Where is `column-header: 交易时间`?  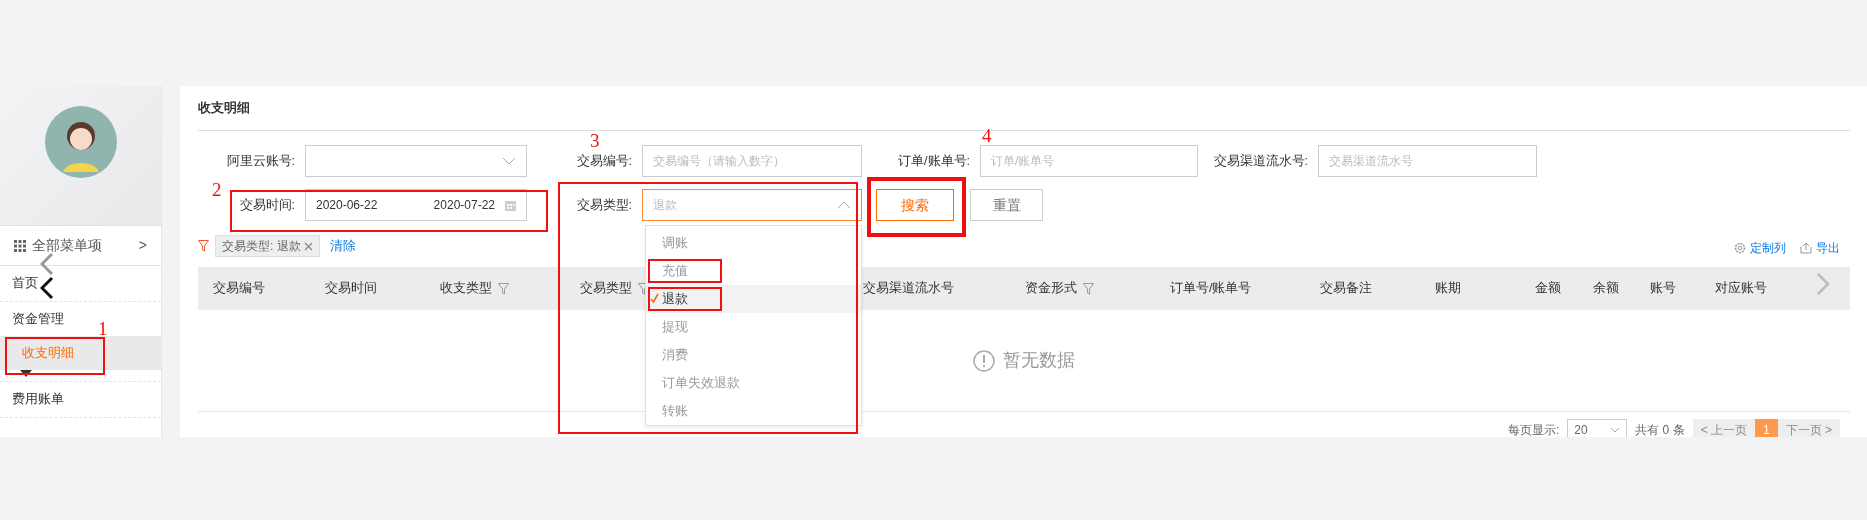
column-header: 交易时间 is located at coordinates (351, 289).